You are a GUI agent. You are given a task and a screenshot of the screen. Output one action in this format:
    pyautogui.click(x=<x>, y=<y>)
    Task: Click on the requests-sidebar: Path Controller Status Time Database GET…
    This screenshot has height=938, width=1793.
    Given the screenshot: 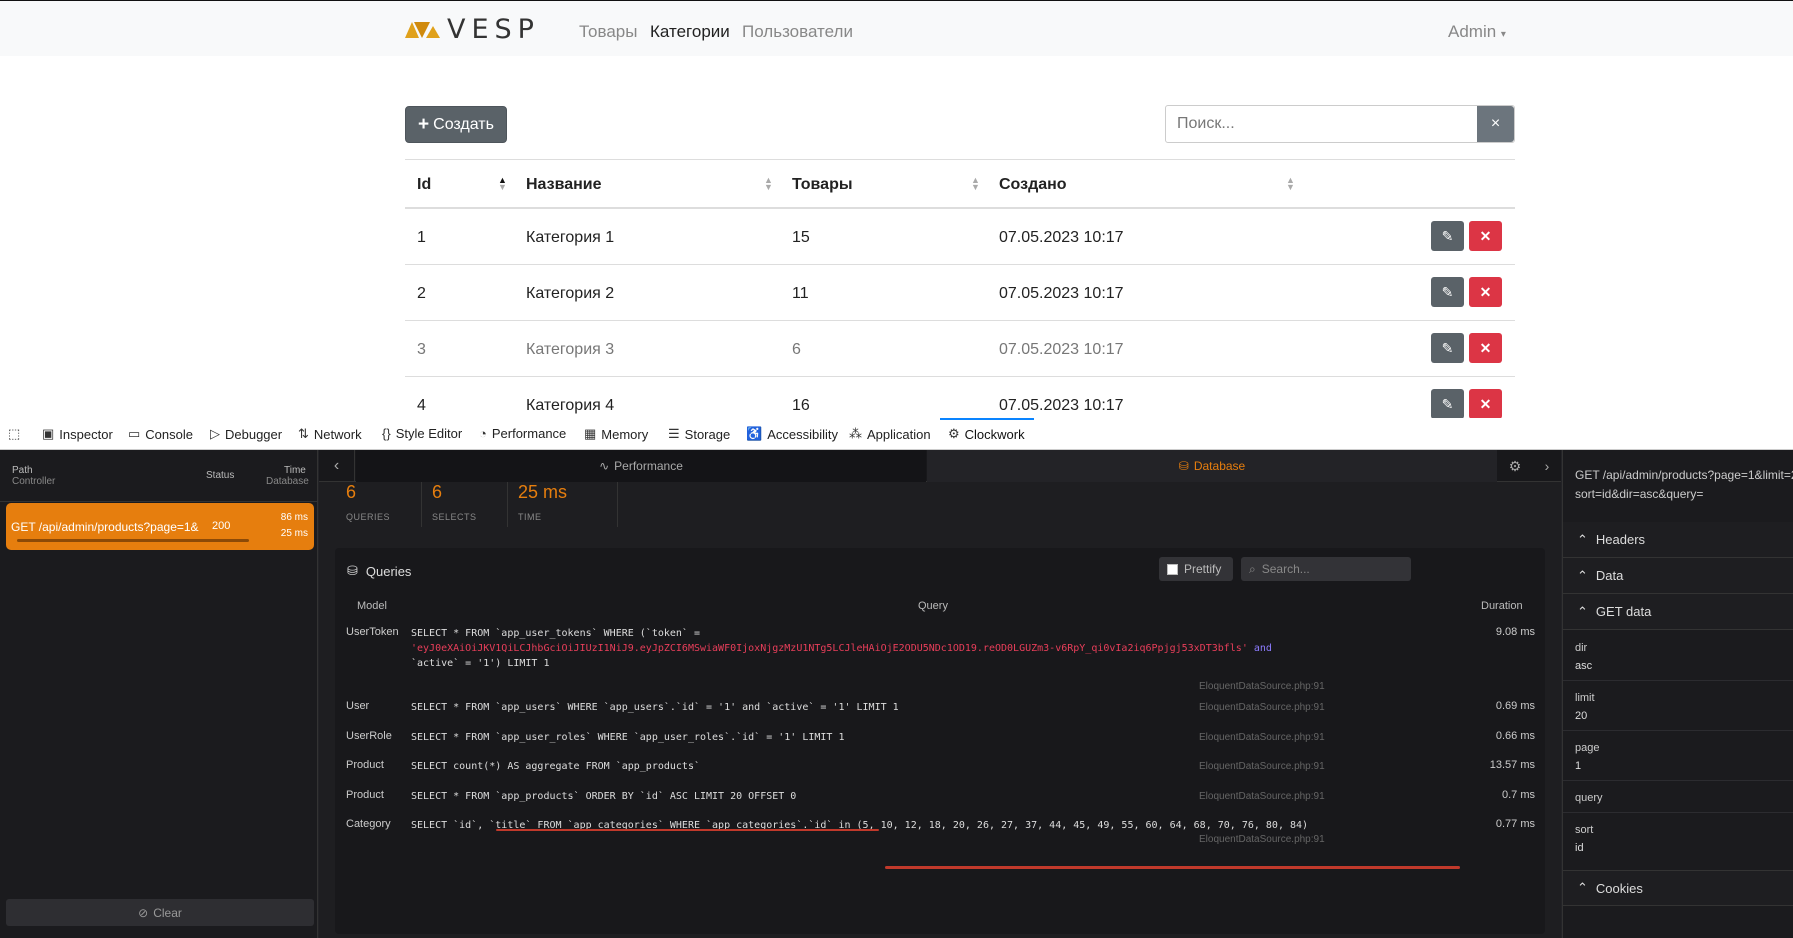 What is the action you would take?
    pyautogui.click(x=159, y=694)
    